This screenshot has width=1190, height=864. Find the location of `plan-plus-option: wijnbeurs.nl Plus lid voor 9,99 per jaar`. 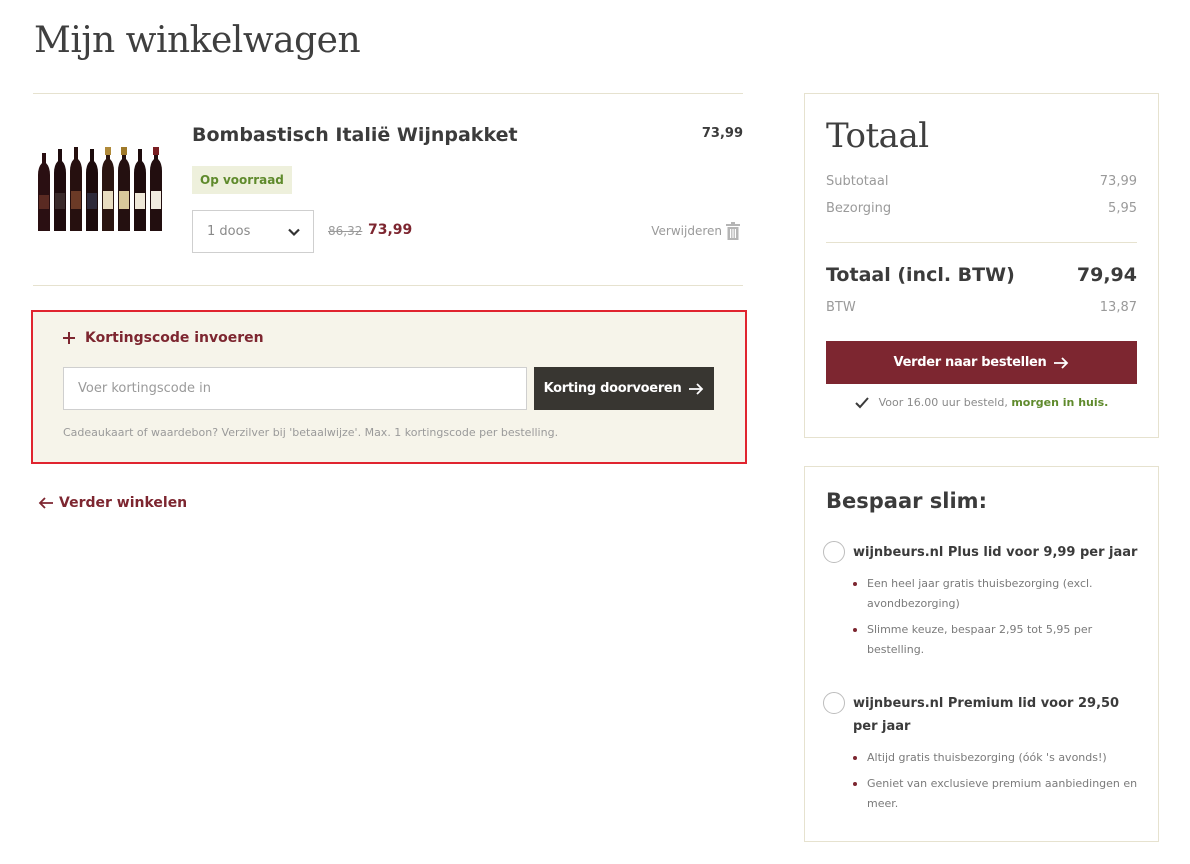

plan-plus-option: wijnbeurs.nl Plus lid voor 9,99 per jaar is located at coordinates (981, 552).